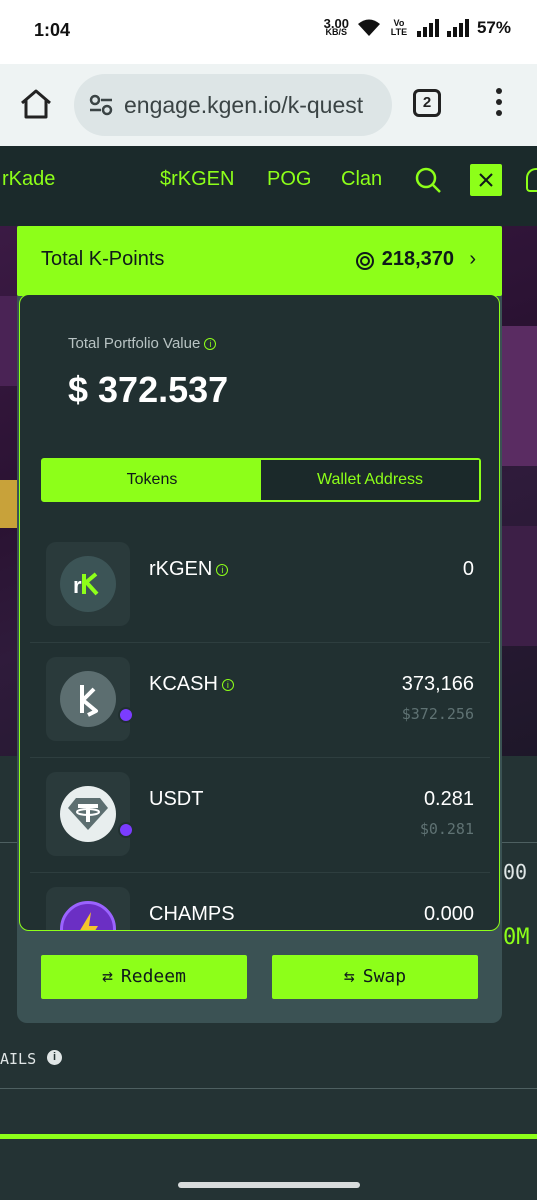 The height and width of the screenshot is (1200, 537). What do you see at coordinates (468, 569) in the screenshot?
I see `token-balance: 0` at bounding box center [468, 569].